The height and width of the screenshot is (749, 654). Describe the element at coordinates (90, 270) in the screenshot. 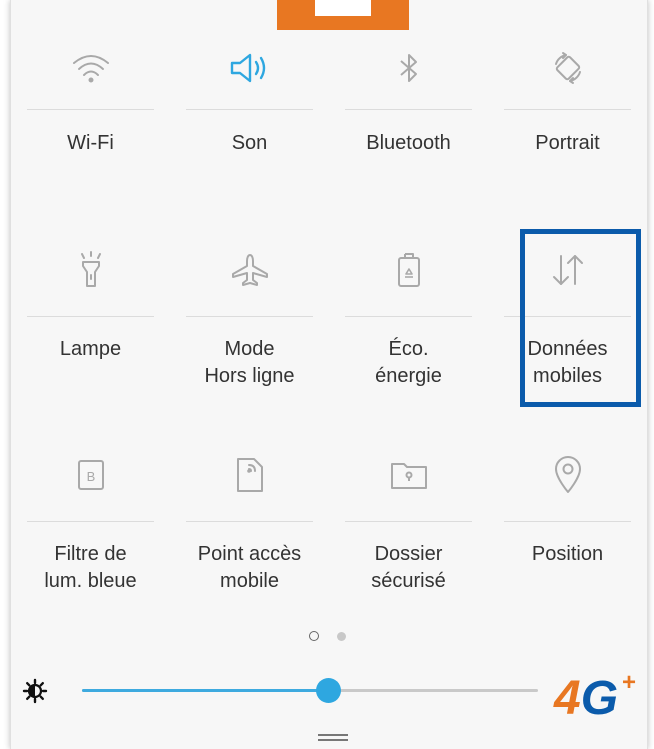

I see `flashlight-icon` at that location.